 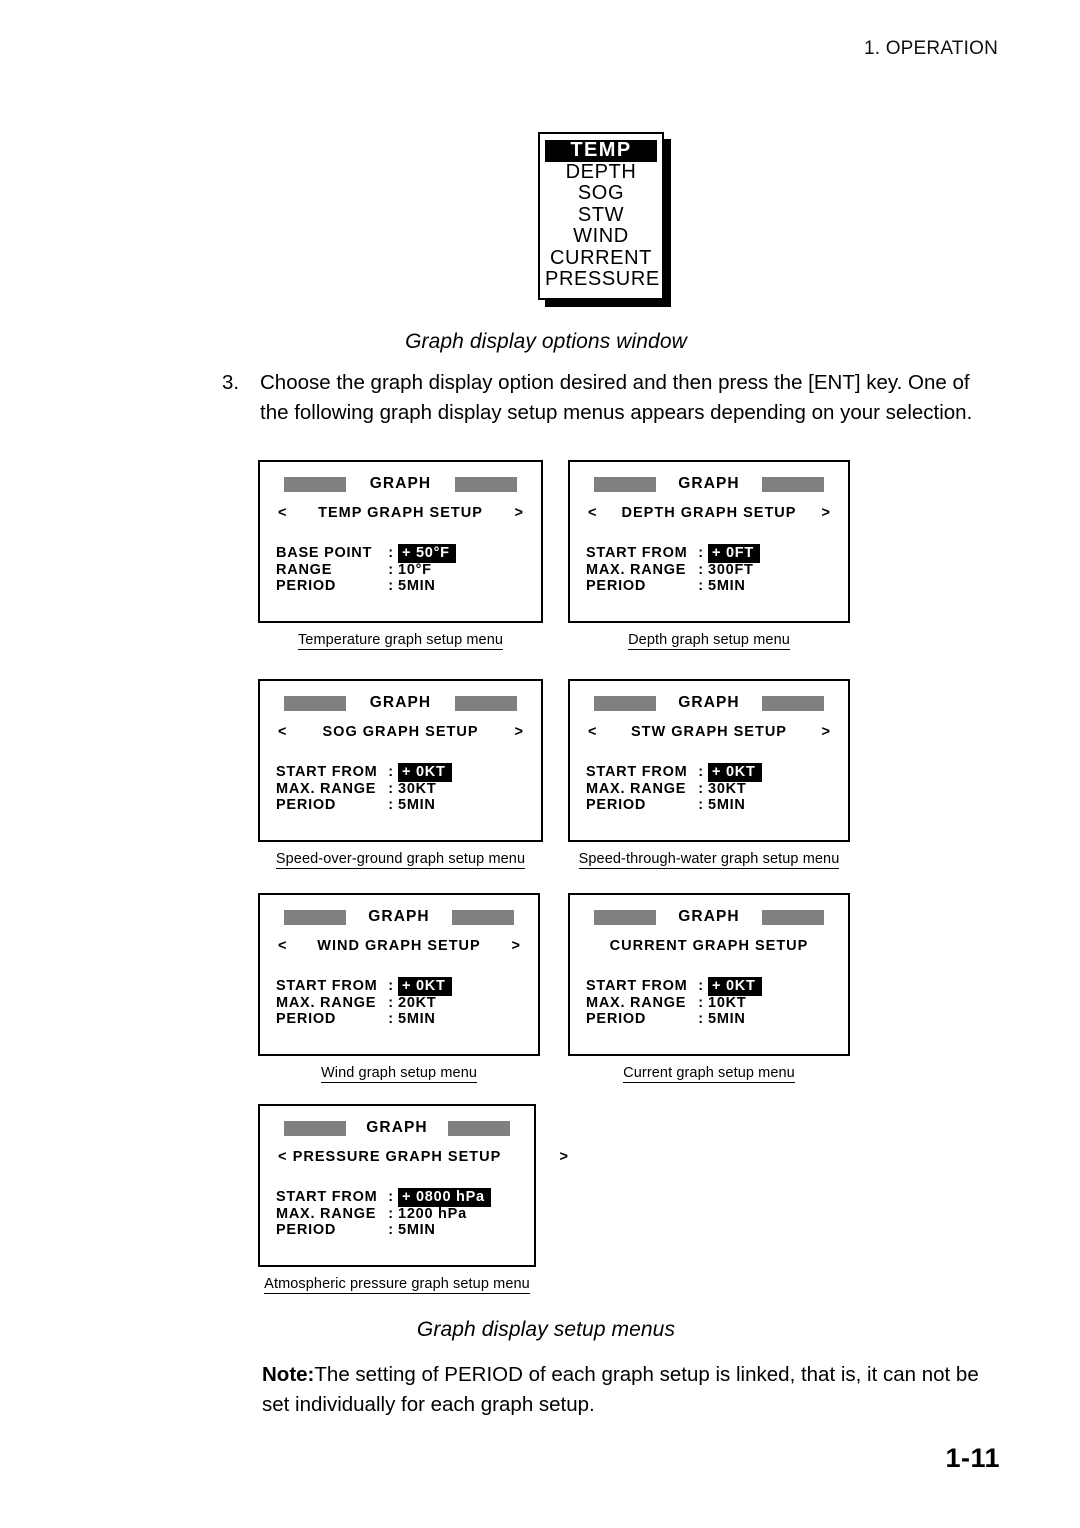 I want to click on parameter-value: 300FT, so click(x=731, y=570).